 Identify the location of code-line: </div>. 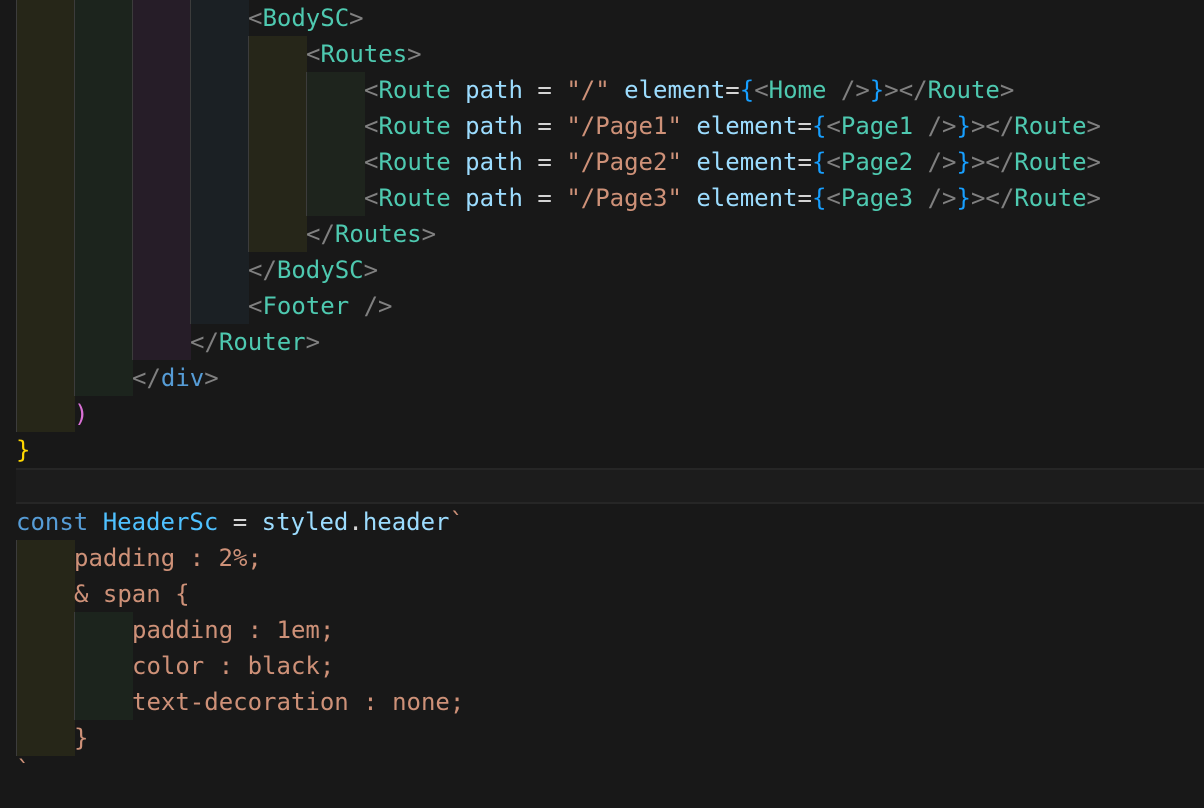
(175, 378).